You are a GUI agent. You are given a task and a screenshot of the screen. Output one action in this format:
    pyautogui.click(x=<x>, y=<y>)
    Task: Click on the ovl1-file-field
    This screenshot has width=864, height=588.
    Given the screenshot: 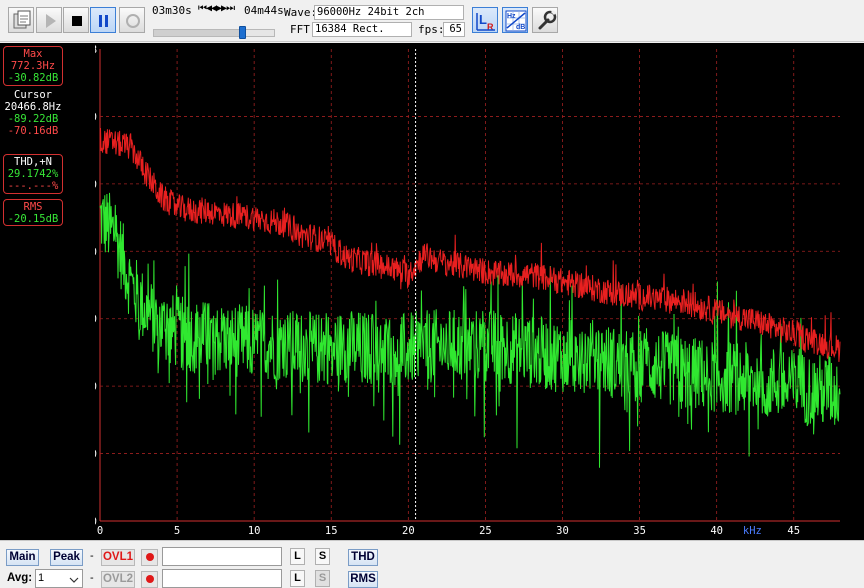 What is the action you would take?
    pyautogui.click(x=222, y=556)
    